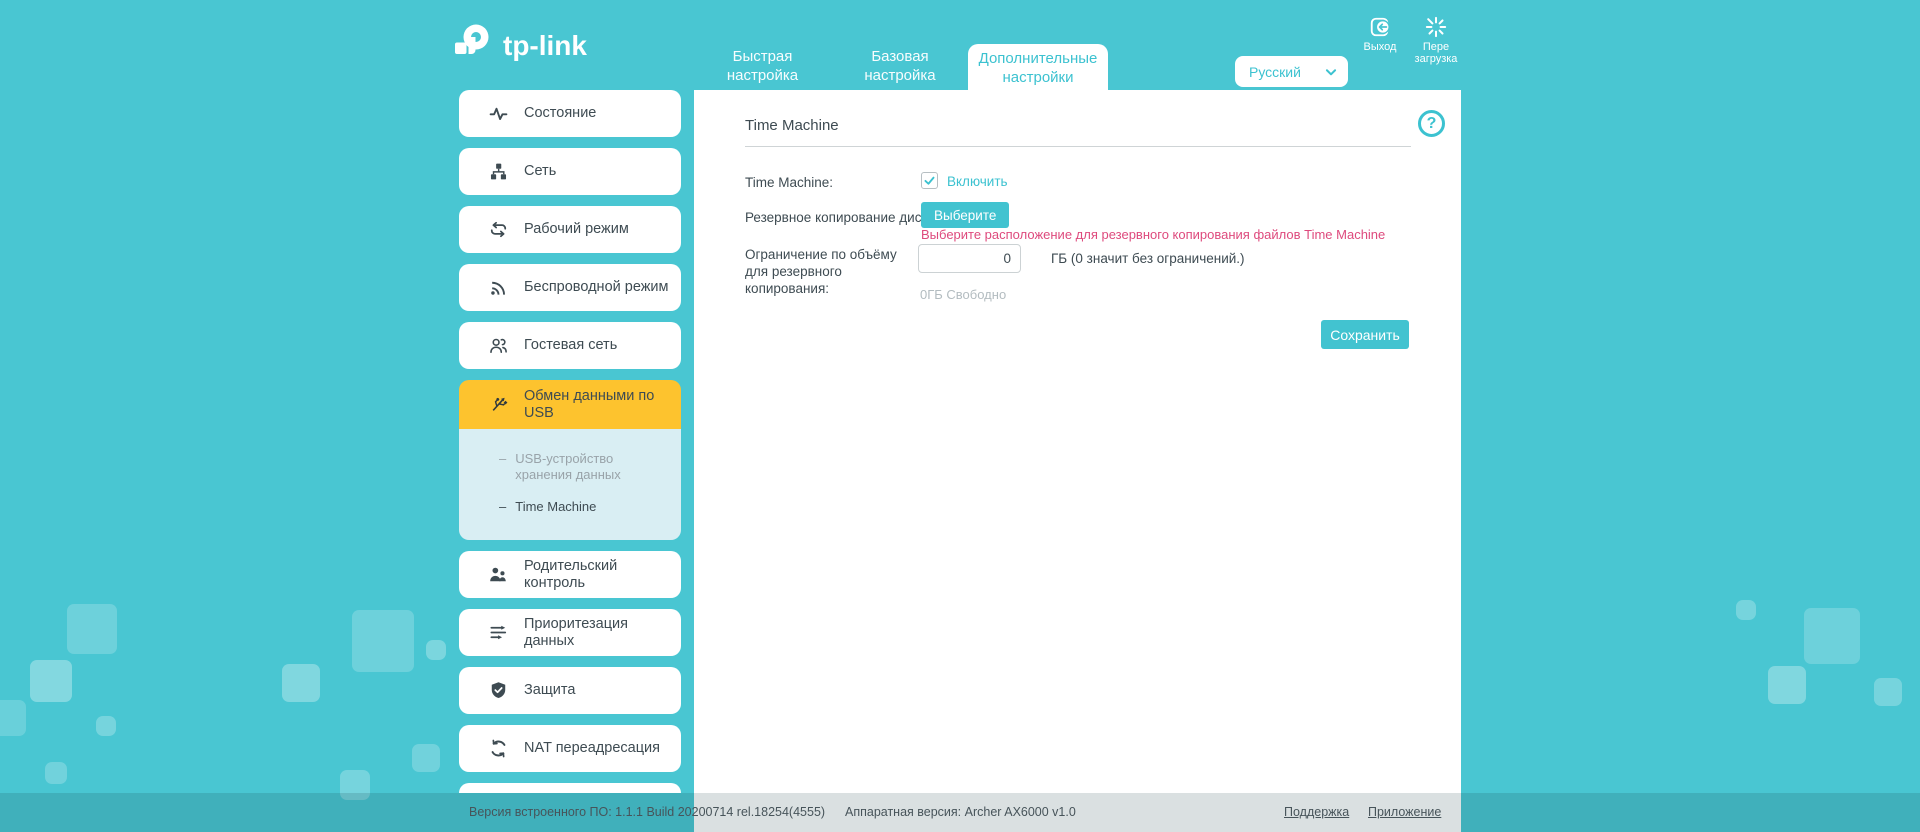 The width and height of the screenshot is (1920, 832). What do you see at coordinates (545, 45) in the screenshot?
I see `logo-text: tp-link` at bounding box center [545, 45].